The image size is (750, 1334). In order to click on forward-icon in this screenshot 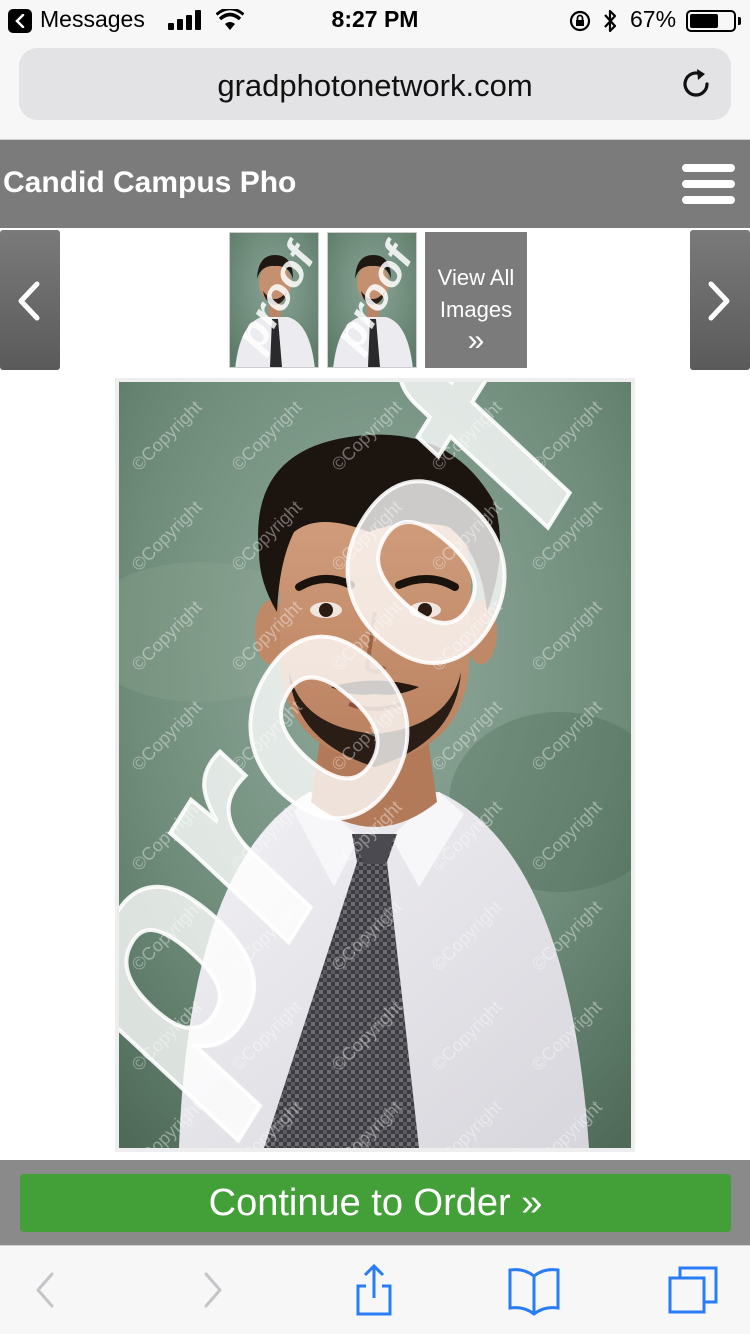, I will do `click(210, 1290)`.